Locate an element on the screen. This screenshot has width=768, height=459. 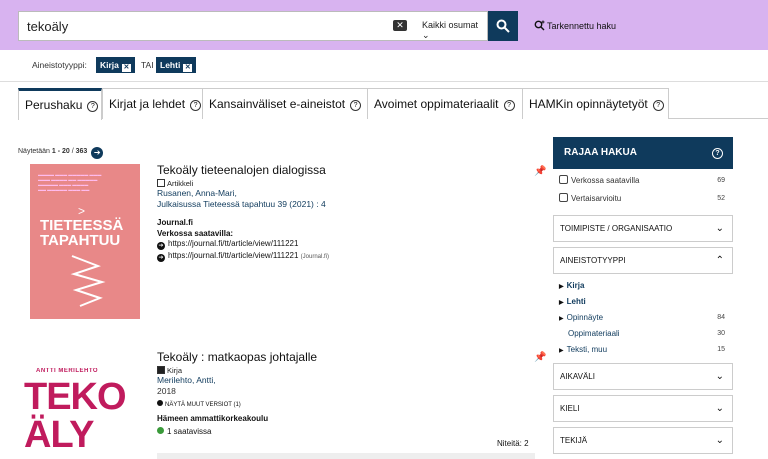
facet-author: TEKIJÄ ⌄ is located at coordinates (643, 440).